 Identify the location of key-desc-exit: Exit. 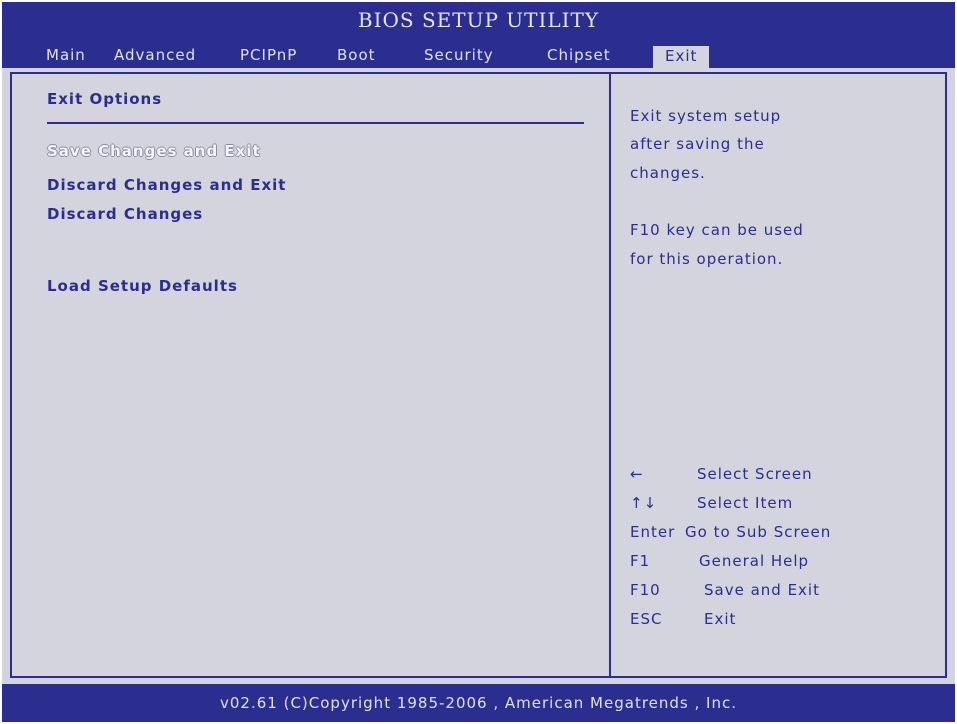
(720, 619).